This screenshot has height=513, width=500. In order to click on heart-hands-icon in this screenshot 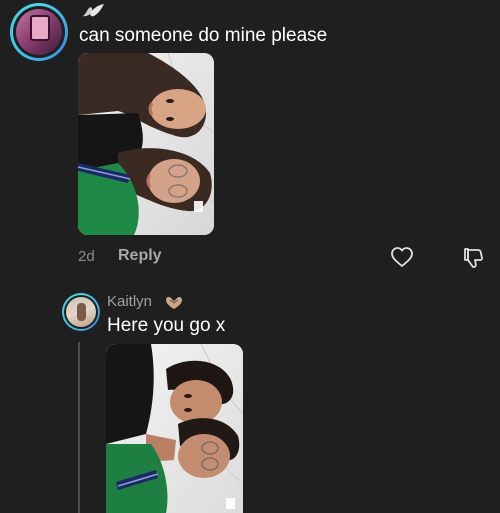, I will do `click(174, 302)`.